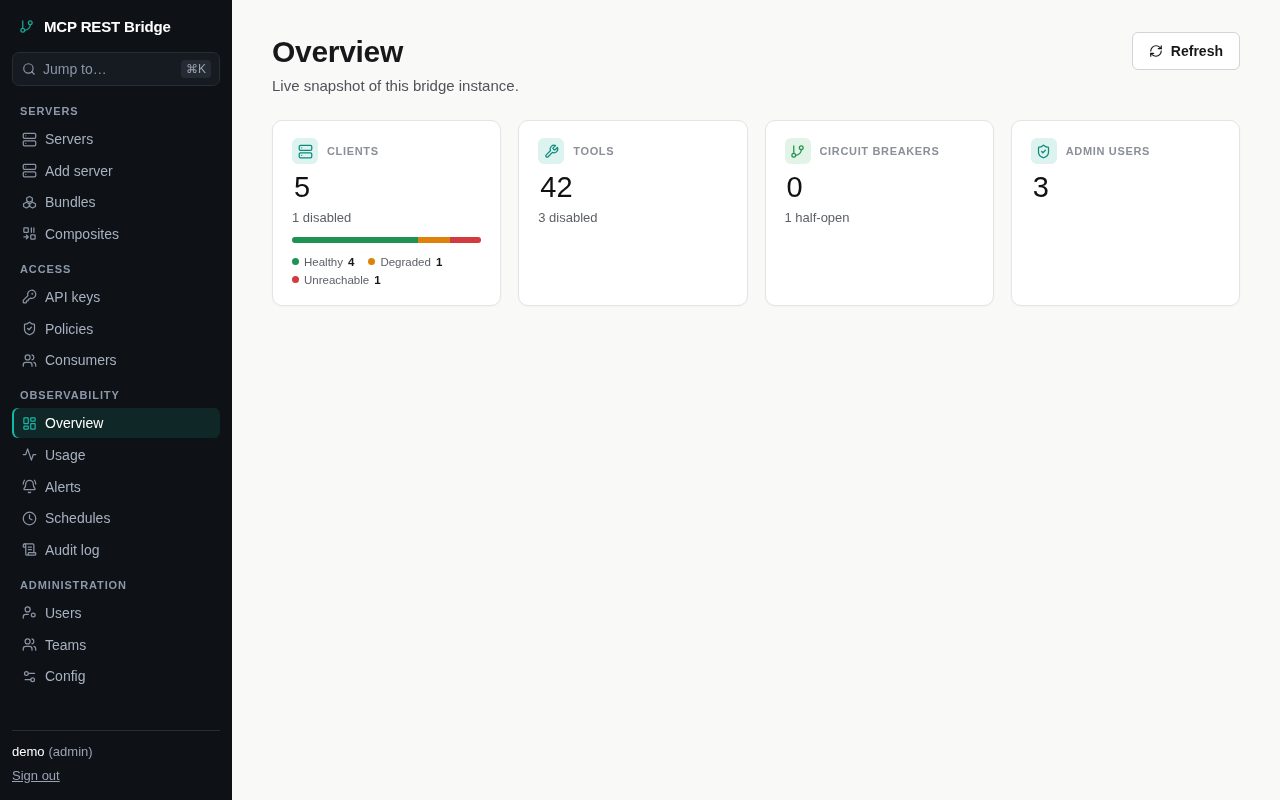 The image size is (1280, 800). Describe the element at coordinates (116, 518) in the screenshot. I see `nav-item: Schedules` at that location.